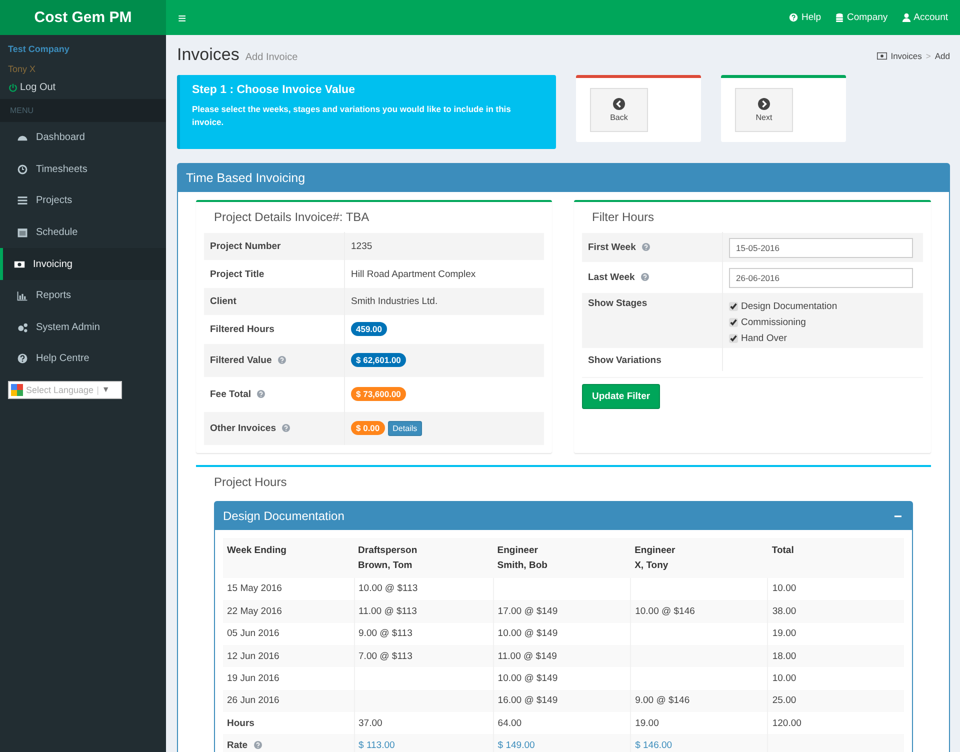 This screenshot has height=752, width=960. Describe the element at coordinates (942, 56) in the screenshot. I see `breadcrumb-current: Add` at that location.